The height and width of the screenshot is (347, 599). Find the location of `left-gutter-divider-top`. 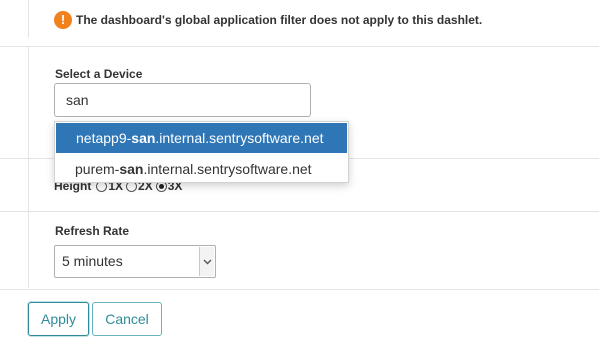

left-gutter-divider-top is located at coordinates (28, 19).